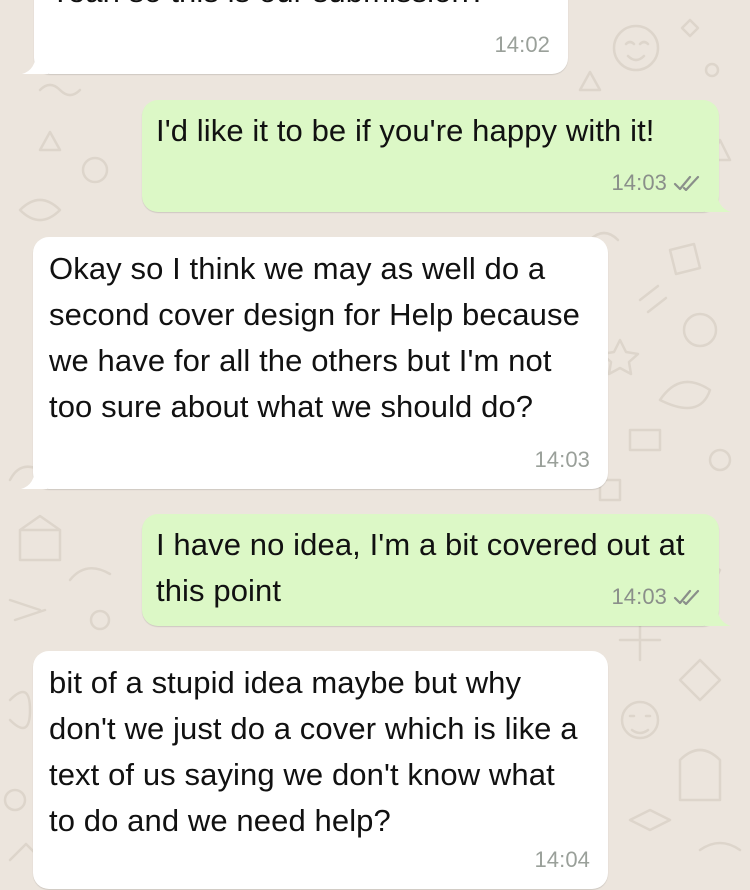  What do you see at coordinates (295, 37) in the screenshot?
I see `message-bubble-incoming: Yeah so this is our submission? 14:02` at bounding box center [295, 37].